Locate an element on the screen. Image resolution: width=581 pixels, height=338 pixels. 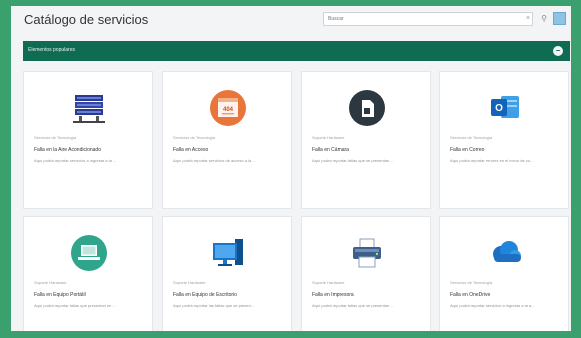
card-title: Falla en la Aire Acondicionado is located at coordinates (67, 150).